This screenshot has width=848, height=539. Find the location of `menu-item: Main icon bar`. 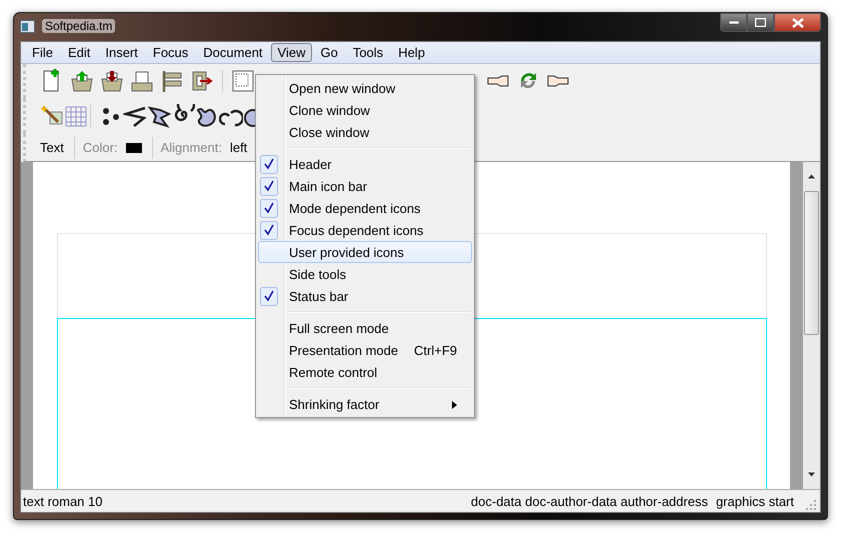

menu-item: Main icon bar is located at coordinates (365, 186).